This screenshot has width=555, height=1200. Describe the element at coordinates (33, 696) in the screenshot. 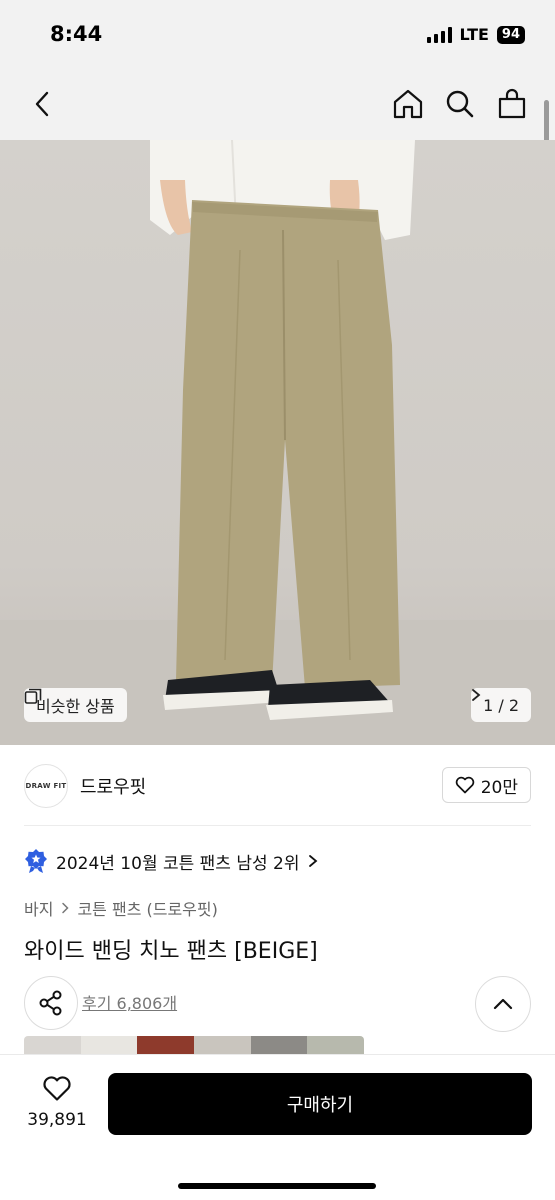

I see `similar-products-icon` at that location.